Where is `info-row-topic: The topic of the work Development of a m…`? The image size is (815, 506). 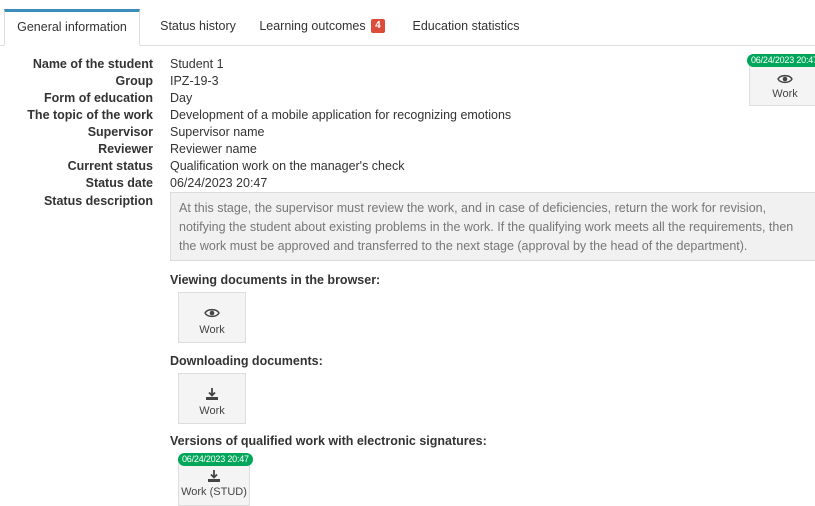
info-row-topic: The topic of the work Development of a m… is located at coordinates (407, 115).